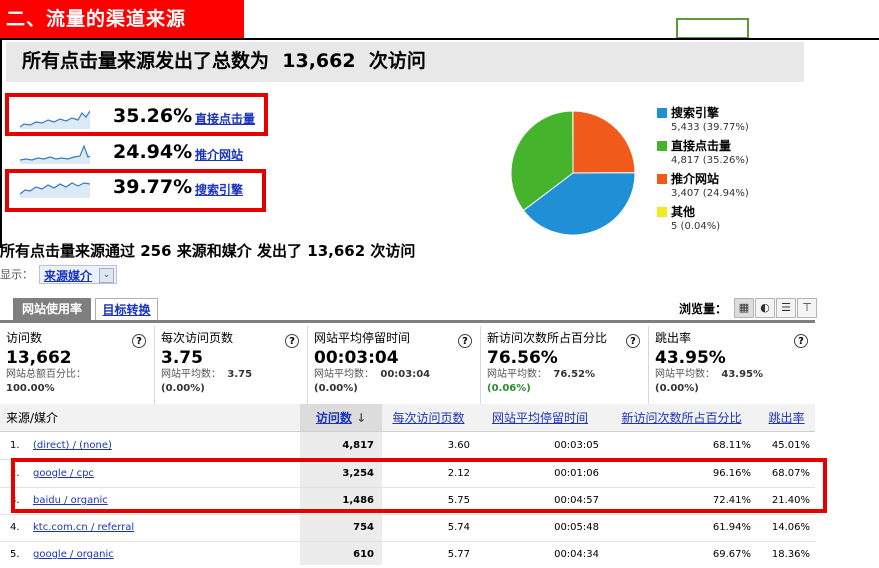 This screenshot has height=568, width=879. What do you see at coordinates (784, 554) in the screenshot?
I see `row-bounce: 18.36%` at bounding box center [784, 554].